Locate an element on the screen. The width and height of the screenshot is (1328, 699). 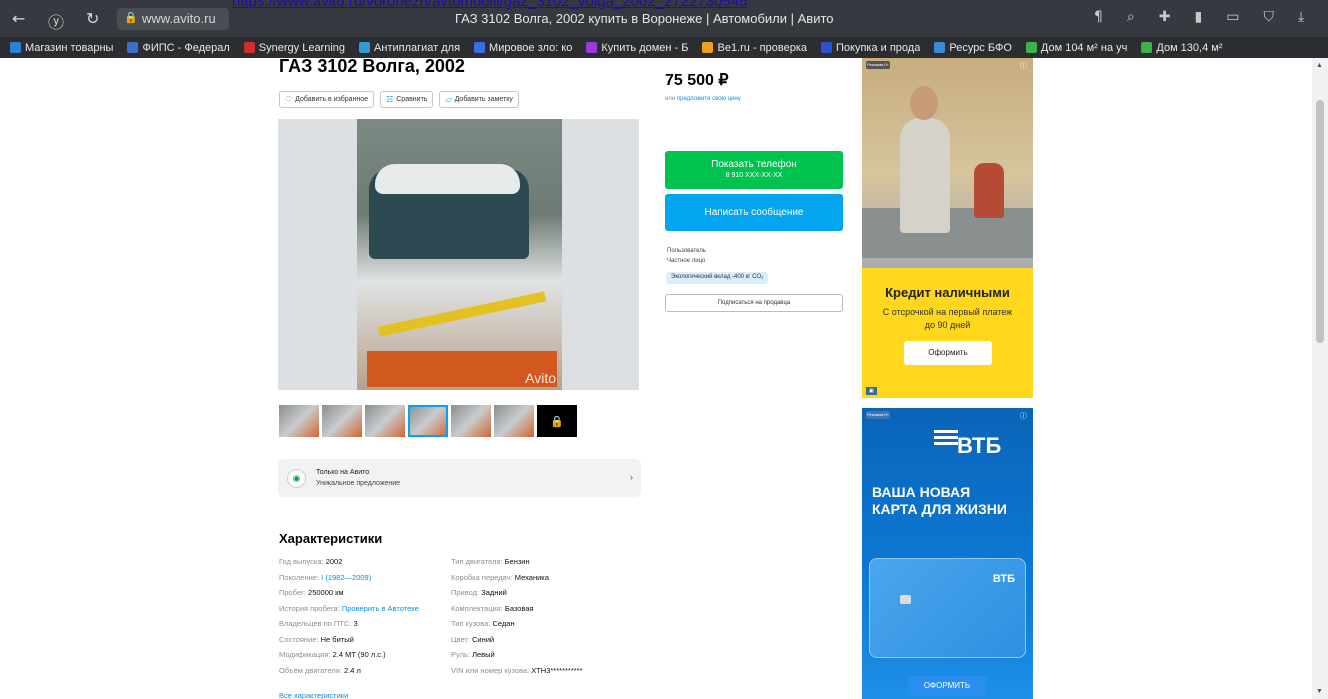
ad-label: Реклама 0+ is located at coordinates (878, 65).